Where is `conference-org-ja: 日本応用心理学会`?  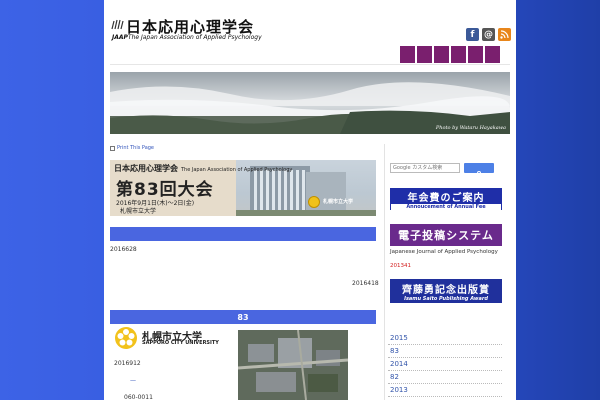
conference-org-ja: 日本応用心理学会 is located at coordinates (146, 168).